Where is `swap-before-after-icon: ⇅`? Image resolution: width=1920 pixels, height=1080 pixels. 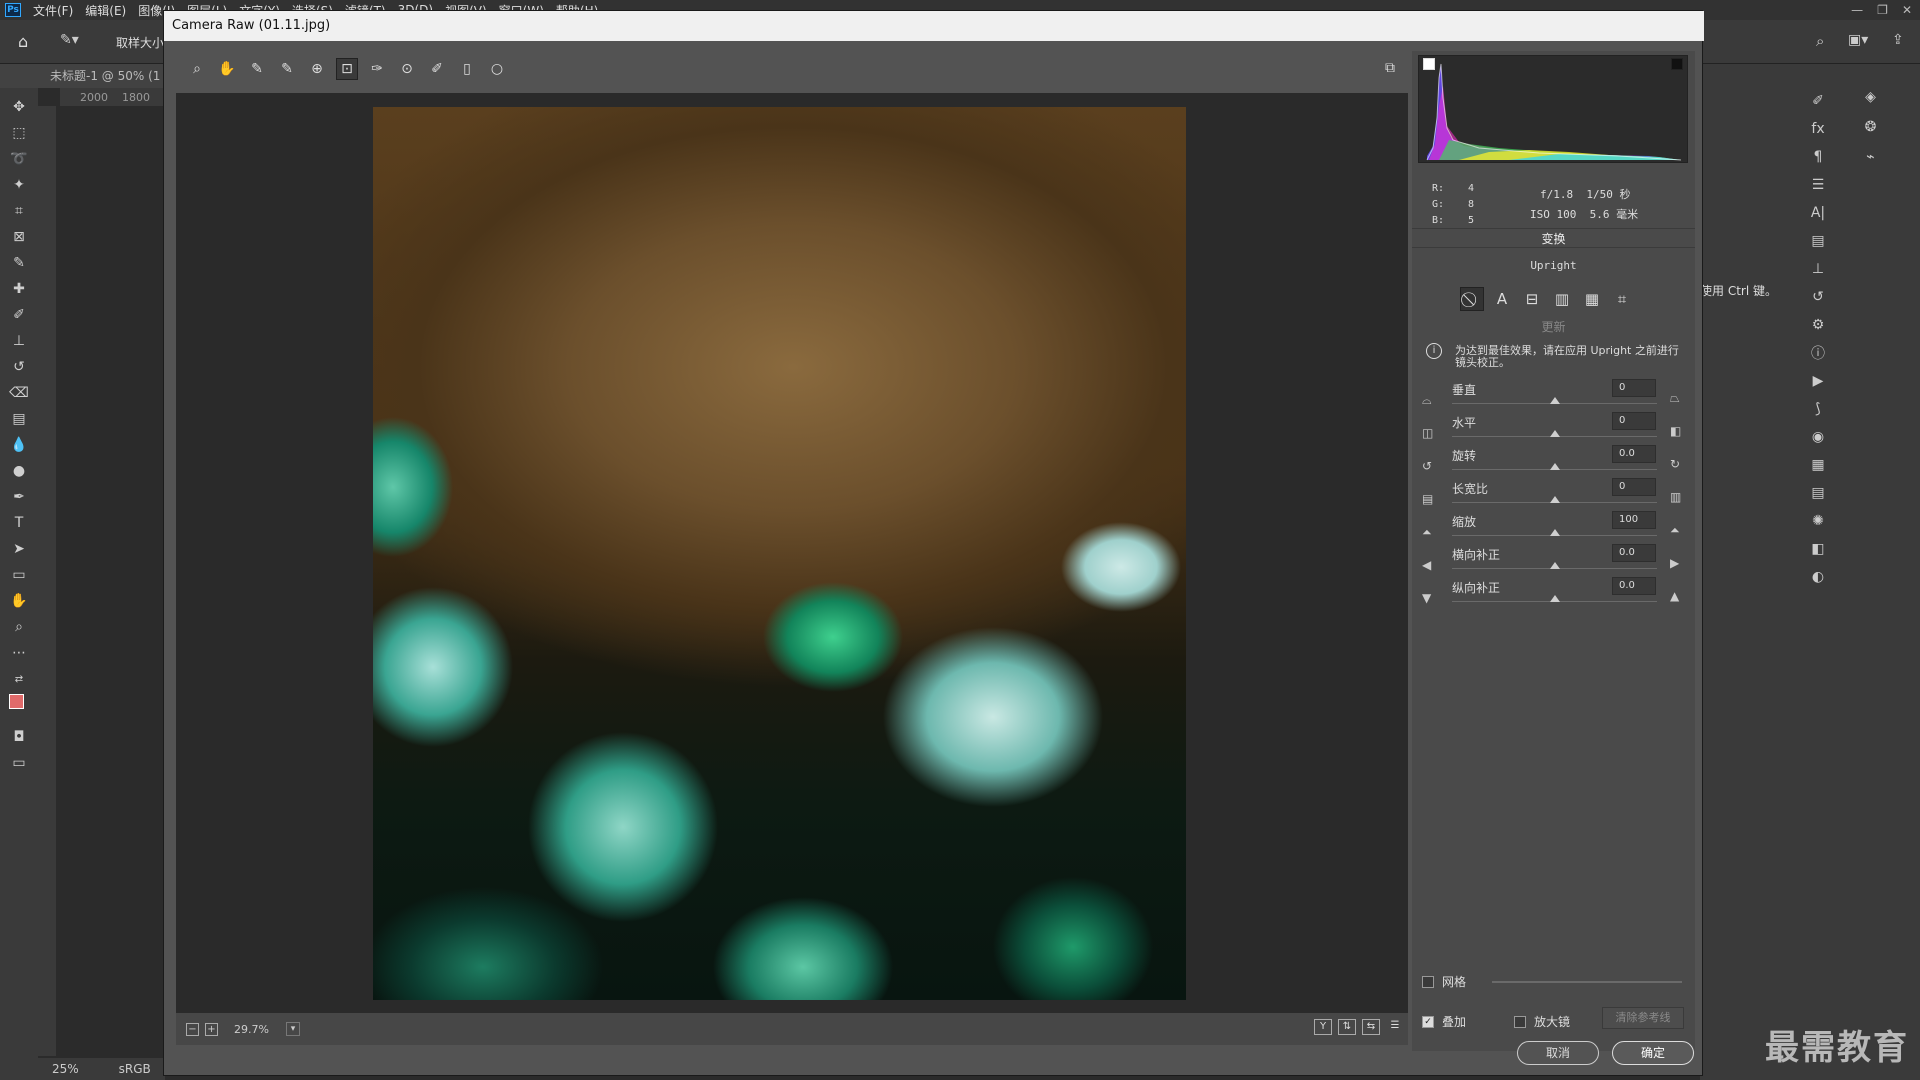 swap-before-after-icon: ⇅ is located at coordinates (1347, 1027).